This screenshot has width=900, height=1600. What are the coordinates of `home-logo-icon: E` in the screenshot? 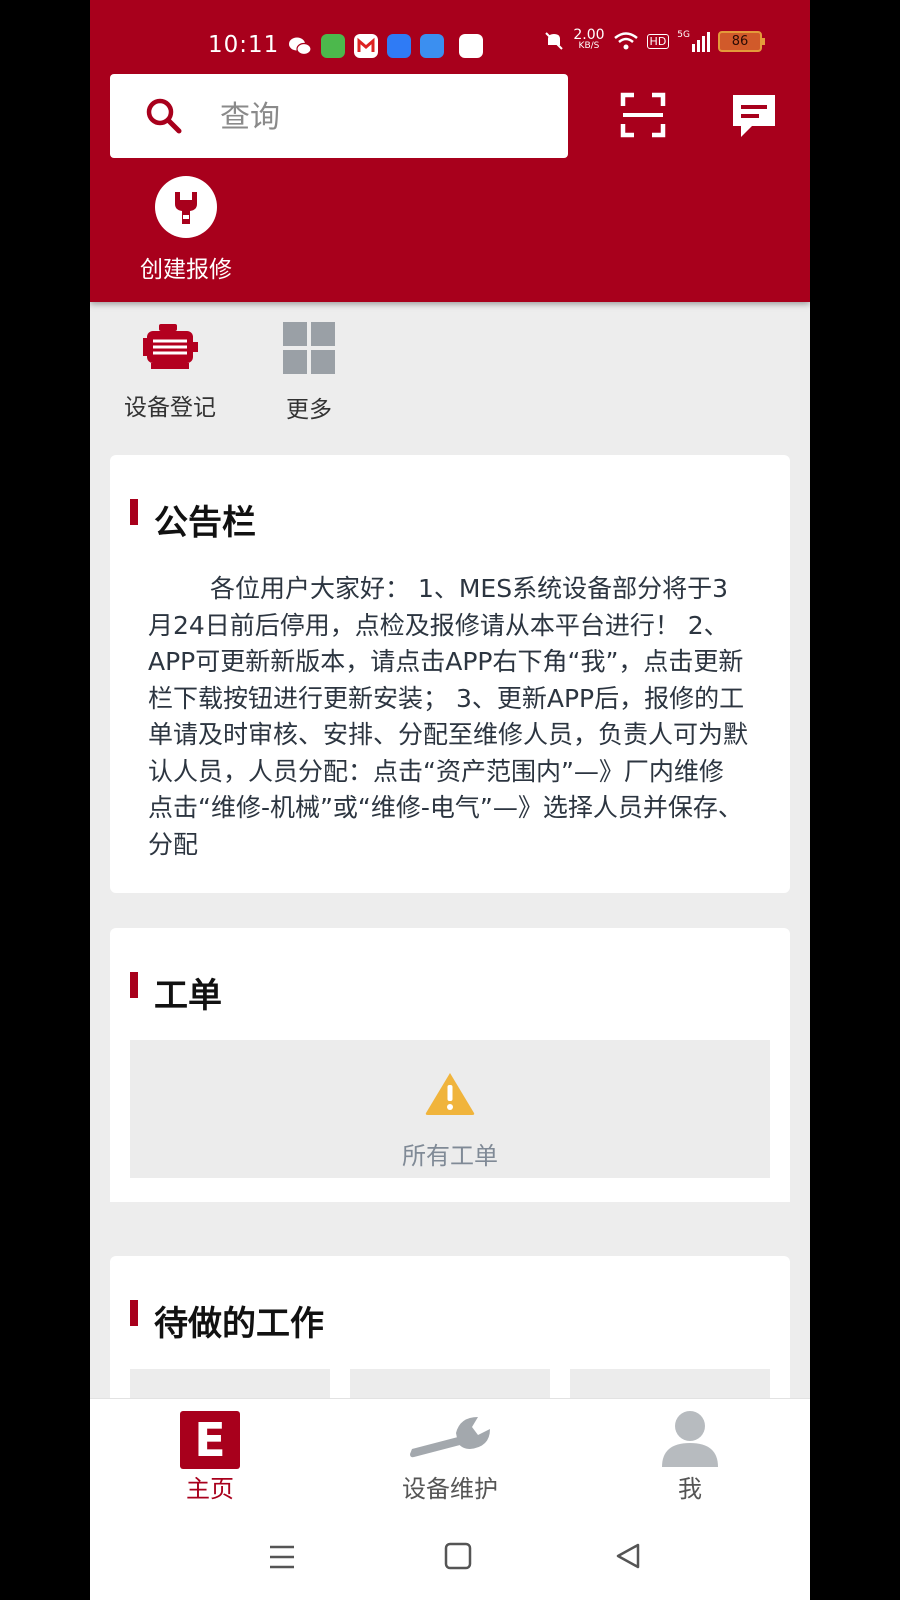 It's located at (210, 1440).